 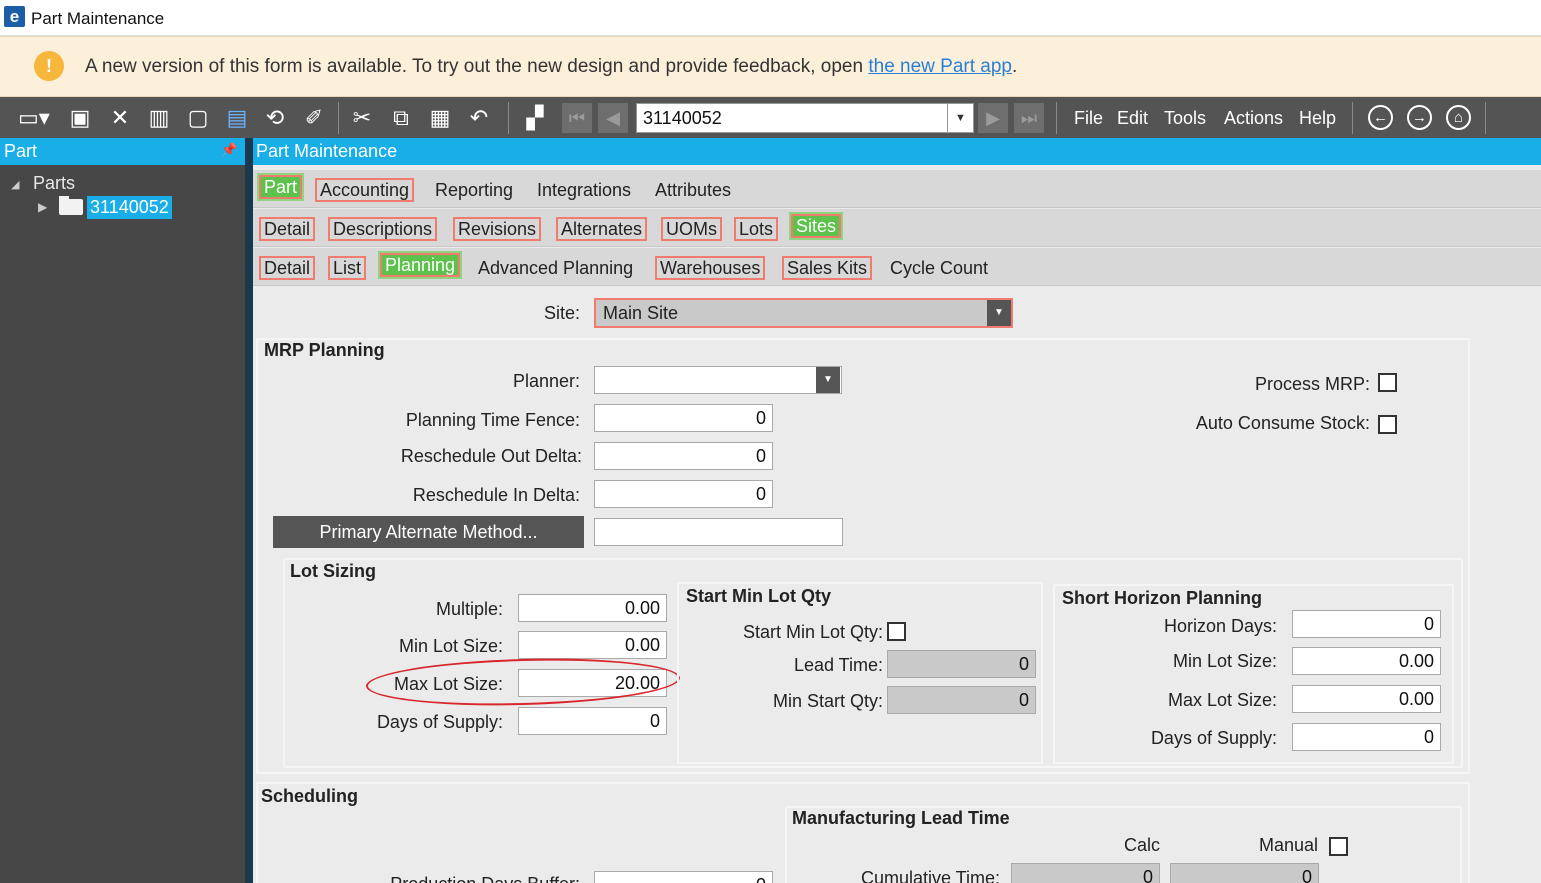 What do you see at coordinates (465, 878) in the screenshot?
I see `production-days-buffer-label: Production Days Buffer:` at bounding box center [465, 878].